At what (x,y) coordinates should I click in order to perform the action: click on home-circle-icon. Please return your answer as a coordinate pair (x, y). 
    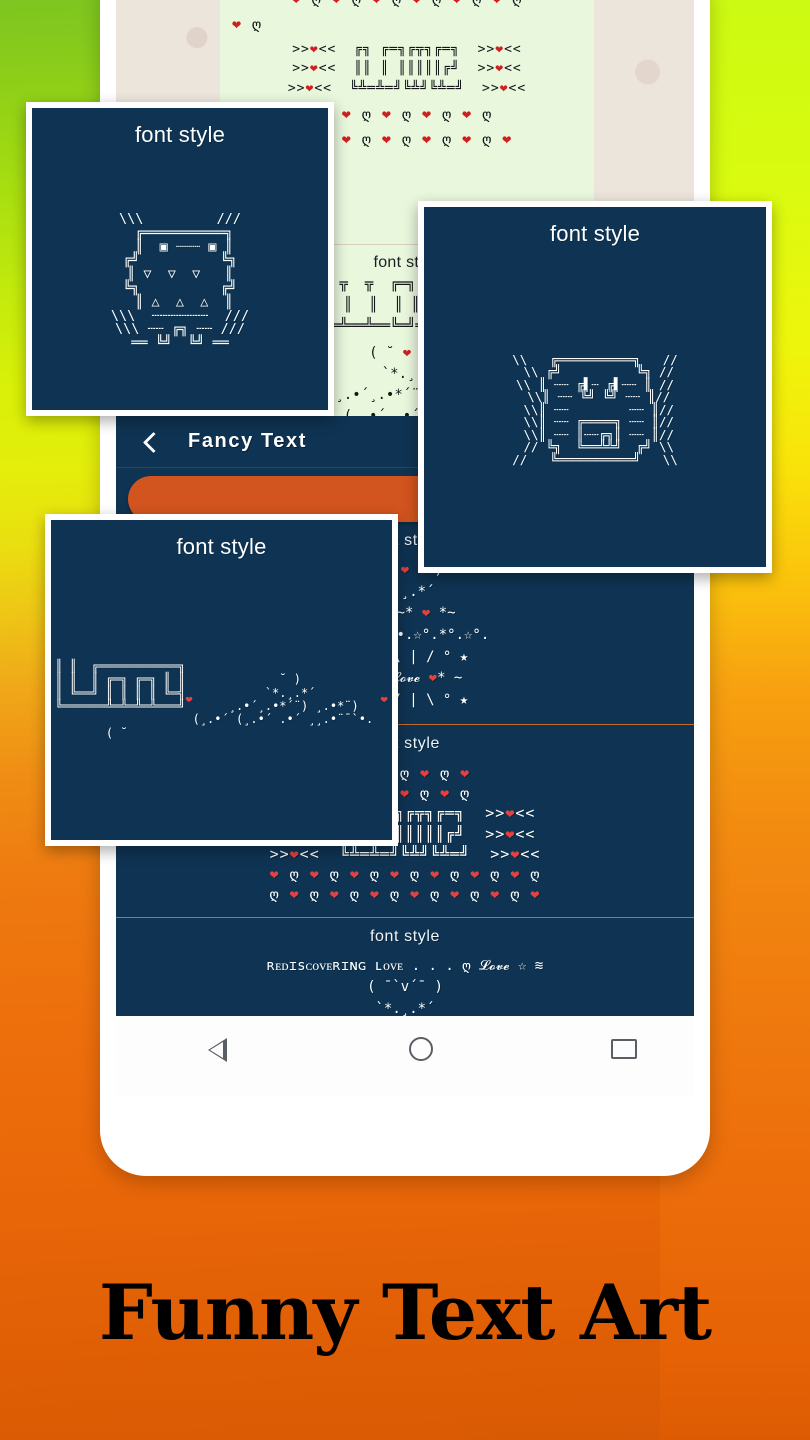
    Looking at the image, I should click on (420, 1049).